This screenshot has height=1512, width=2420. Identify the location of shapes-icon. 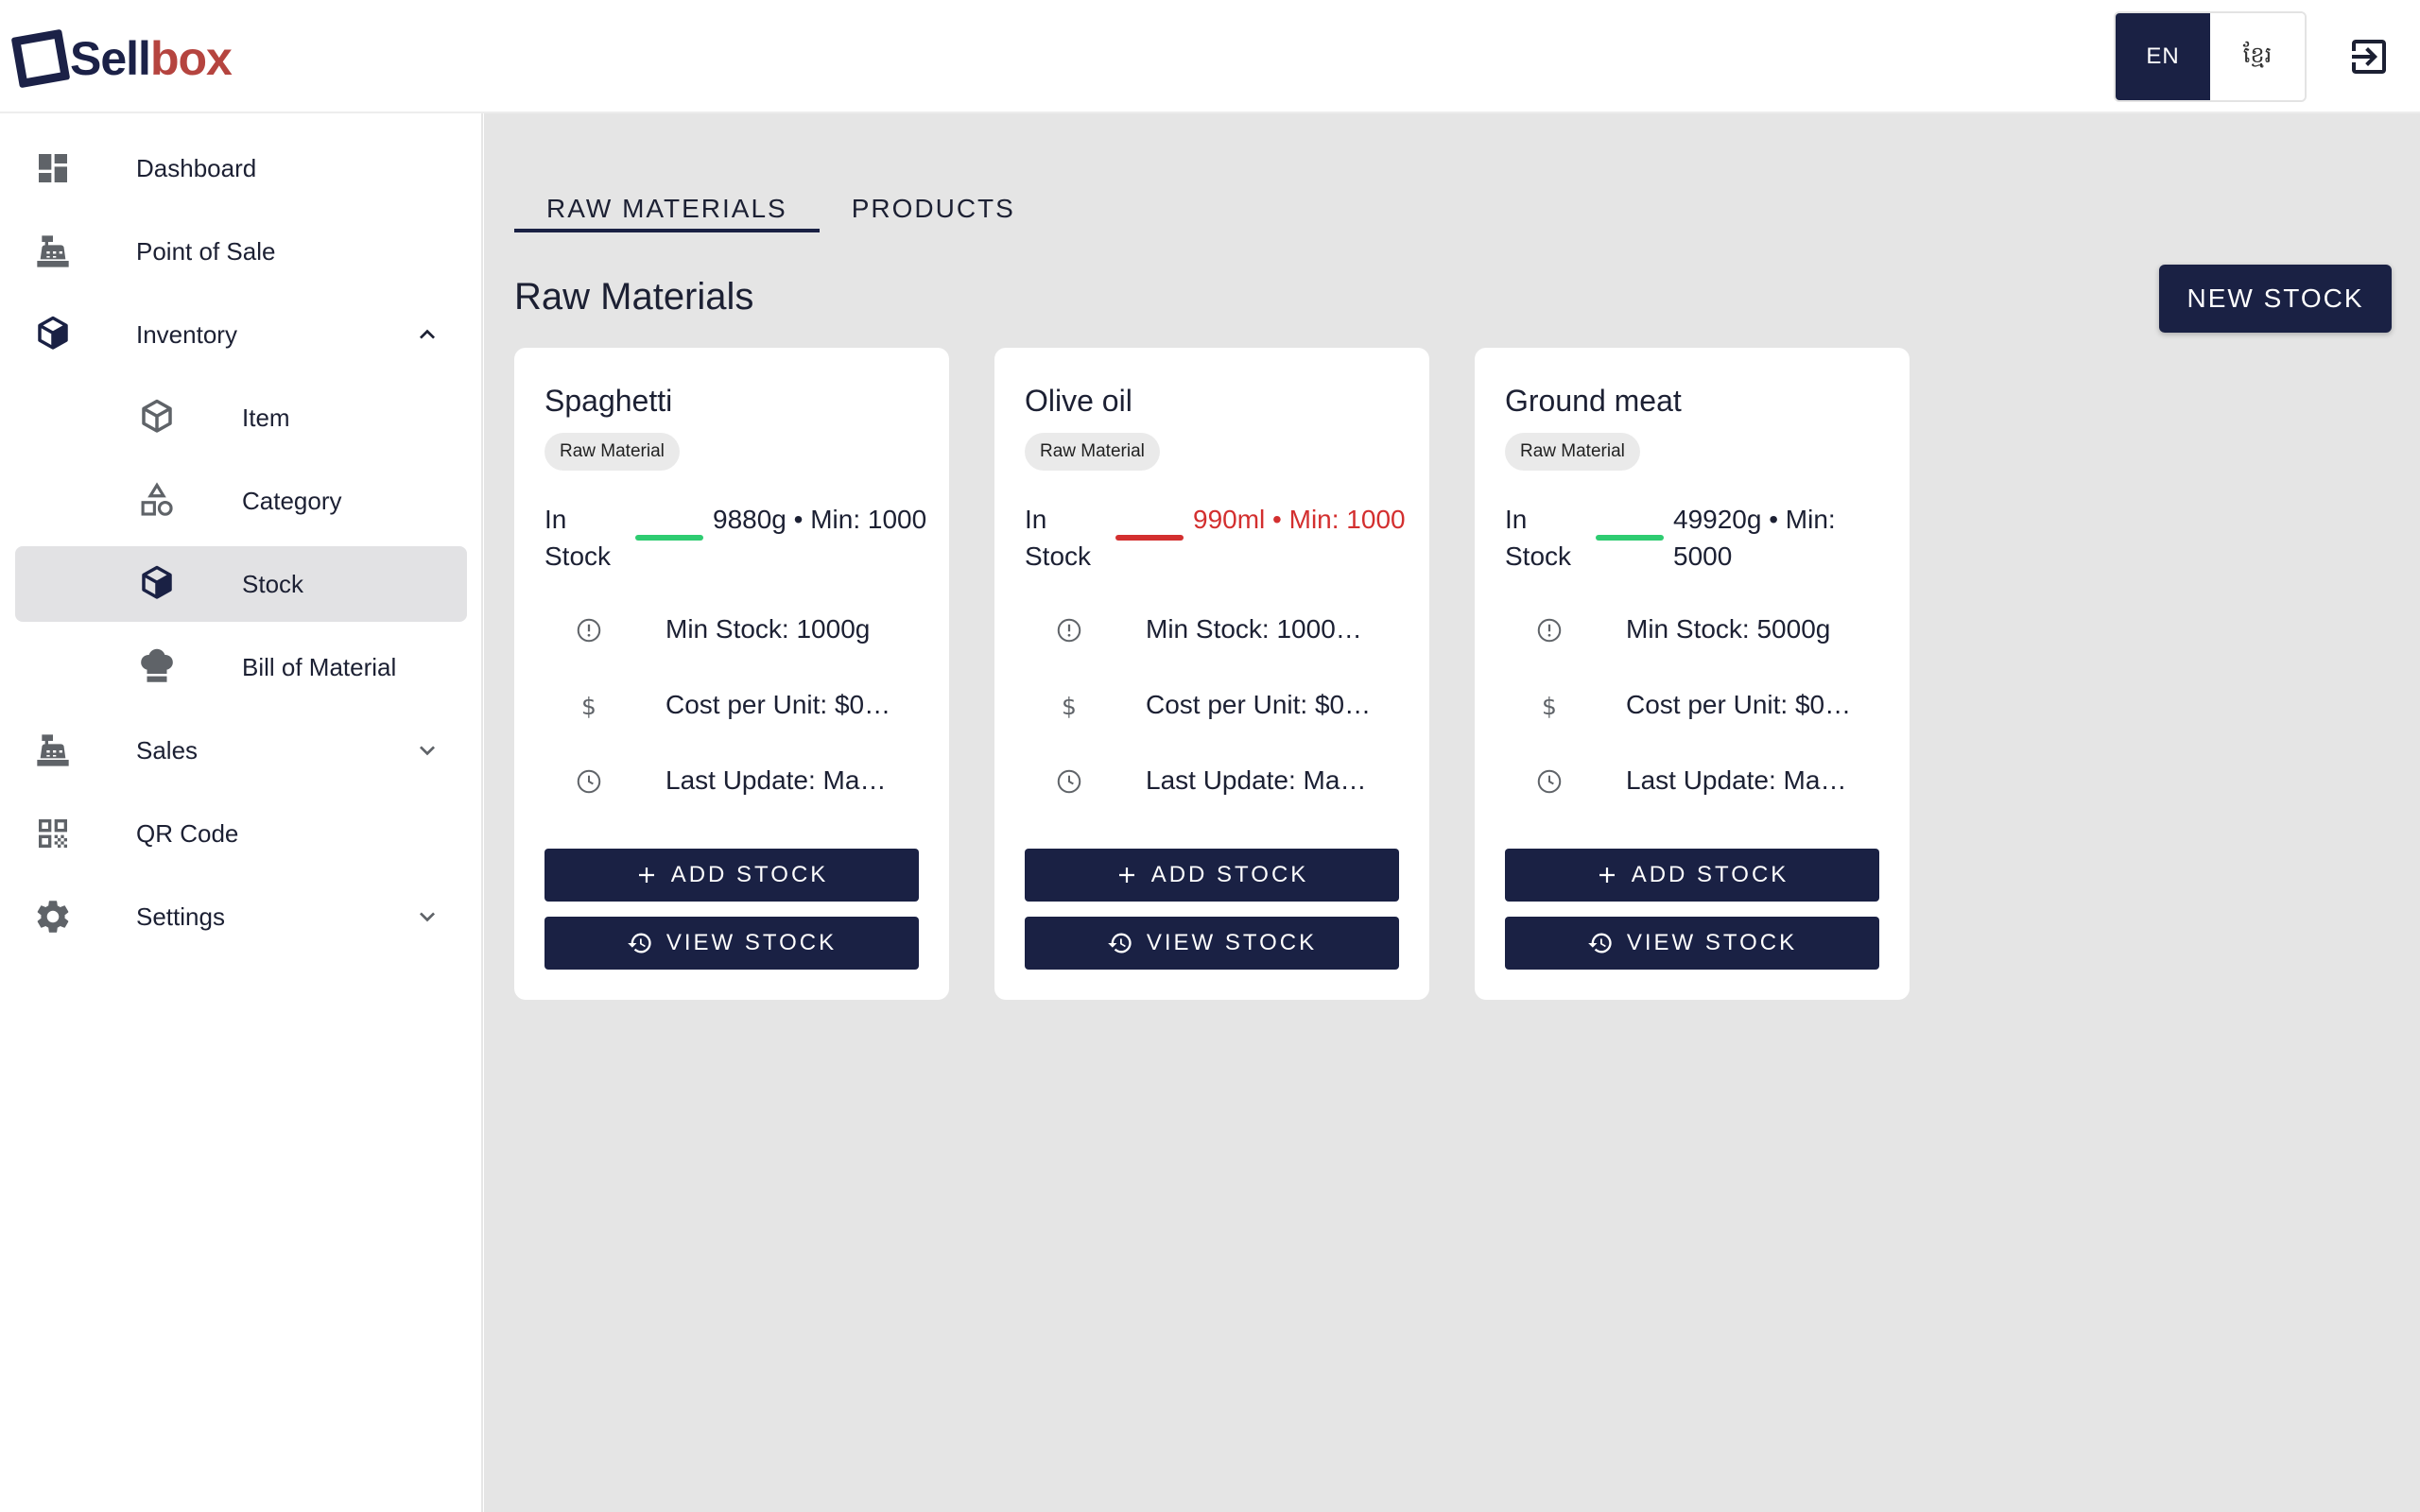
(157, 501).